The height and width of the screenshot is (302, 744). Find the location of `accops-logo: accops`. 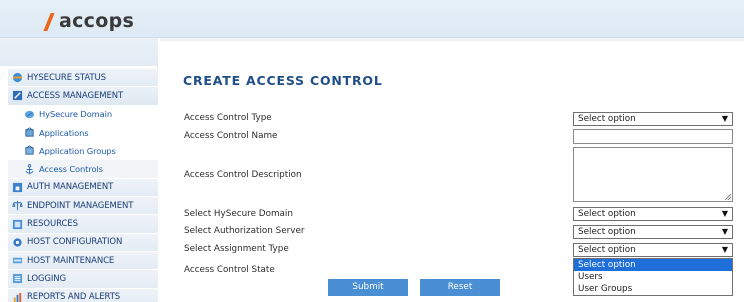

accops-logo: accops is located at coordinates (89, 21).